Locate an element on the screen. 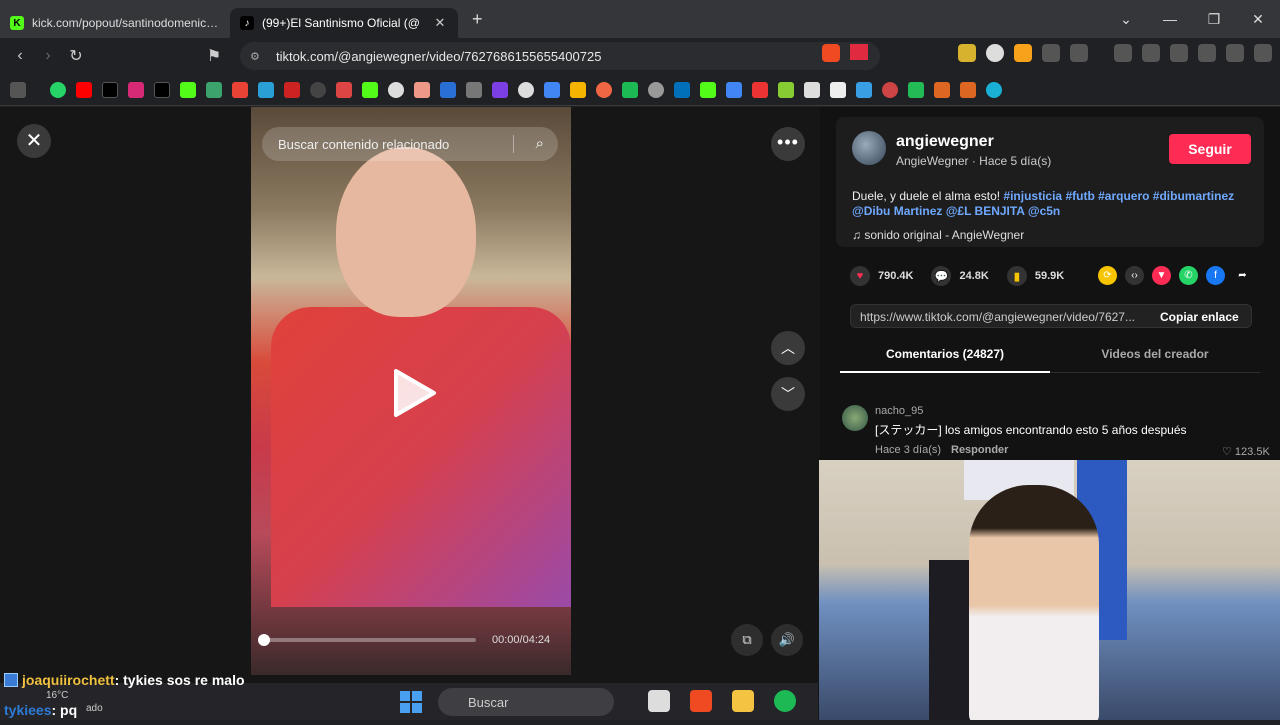 The width and height of the screenshot is (1280, 725). author-avatar is located at coordinates (869, 148).